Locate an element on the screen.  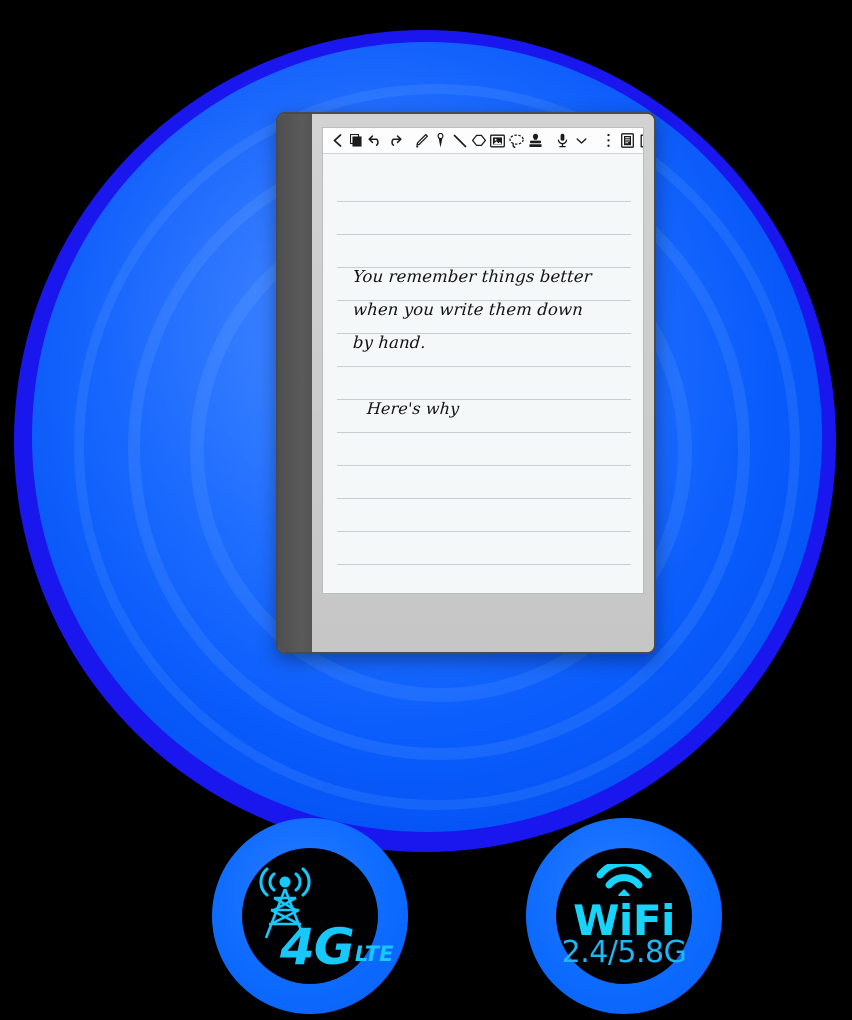
undo-icon is located at coordinates (375, 141).